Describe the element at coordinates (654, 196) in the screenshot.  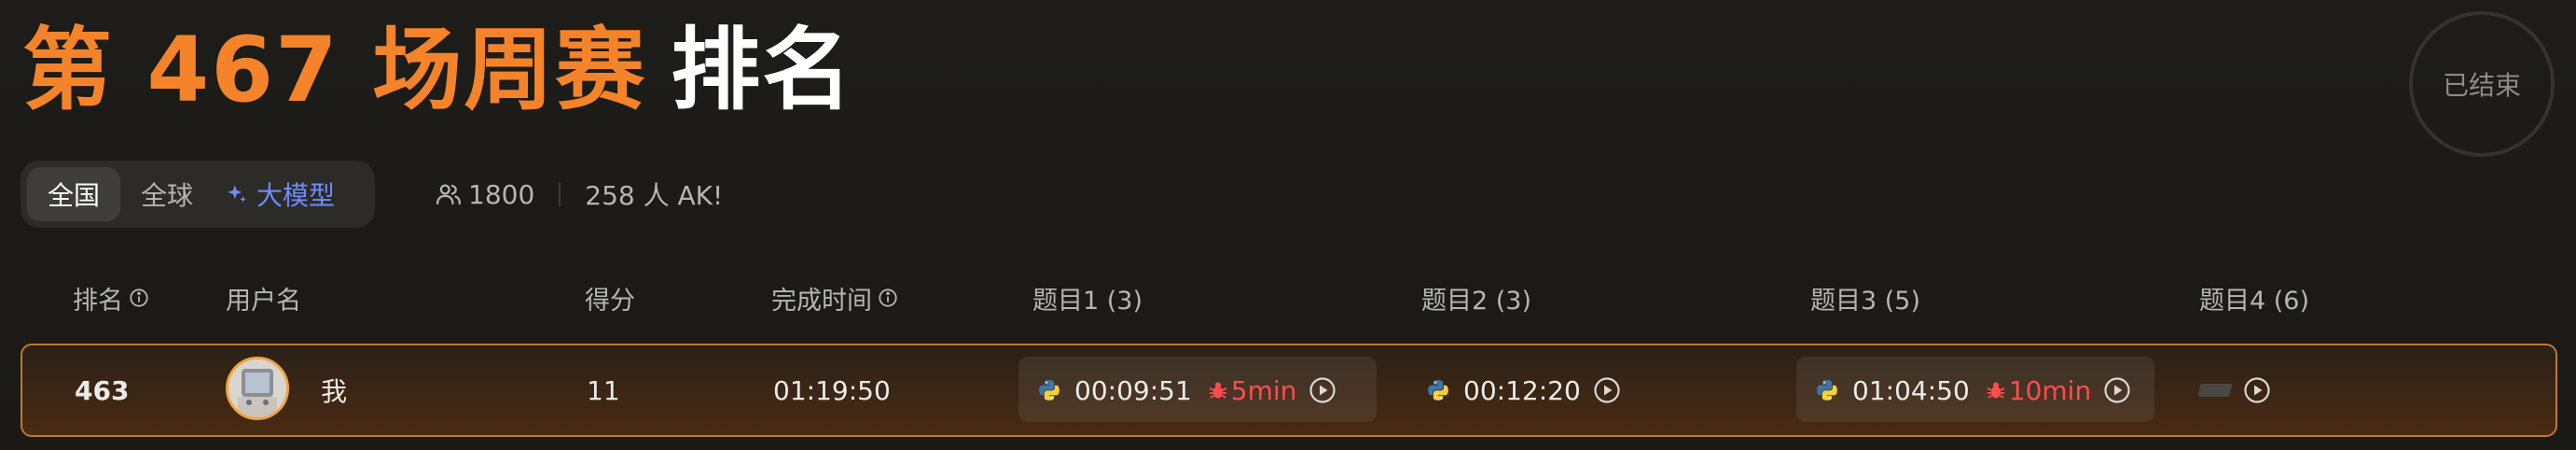
I see `ak-count: 258 人 AK!` at that location.